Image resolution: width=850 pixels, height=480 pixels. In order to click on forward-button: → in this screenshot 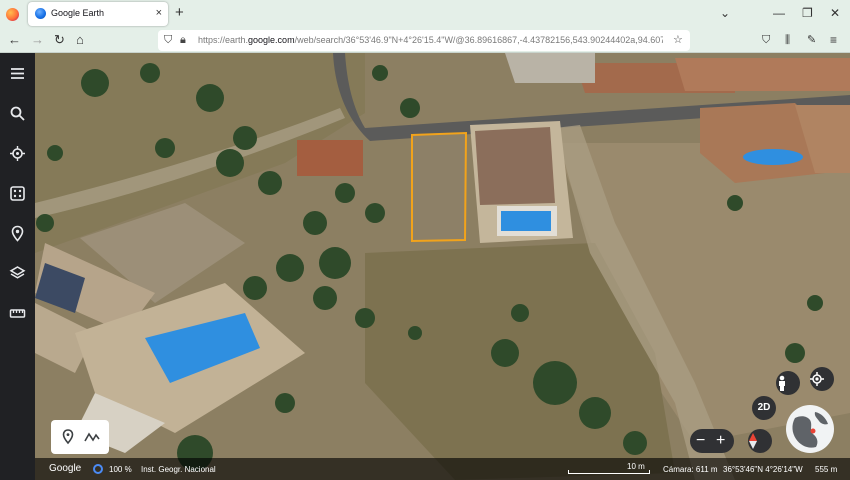, I will do `click(37, 40)`.